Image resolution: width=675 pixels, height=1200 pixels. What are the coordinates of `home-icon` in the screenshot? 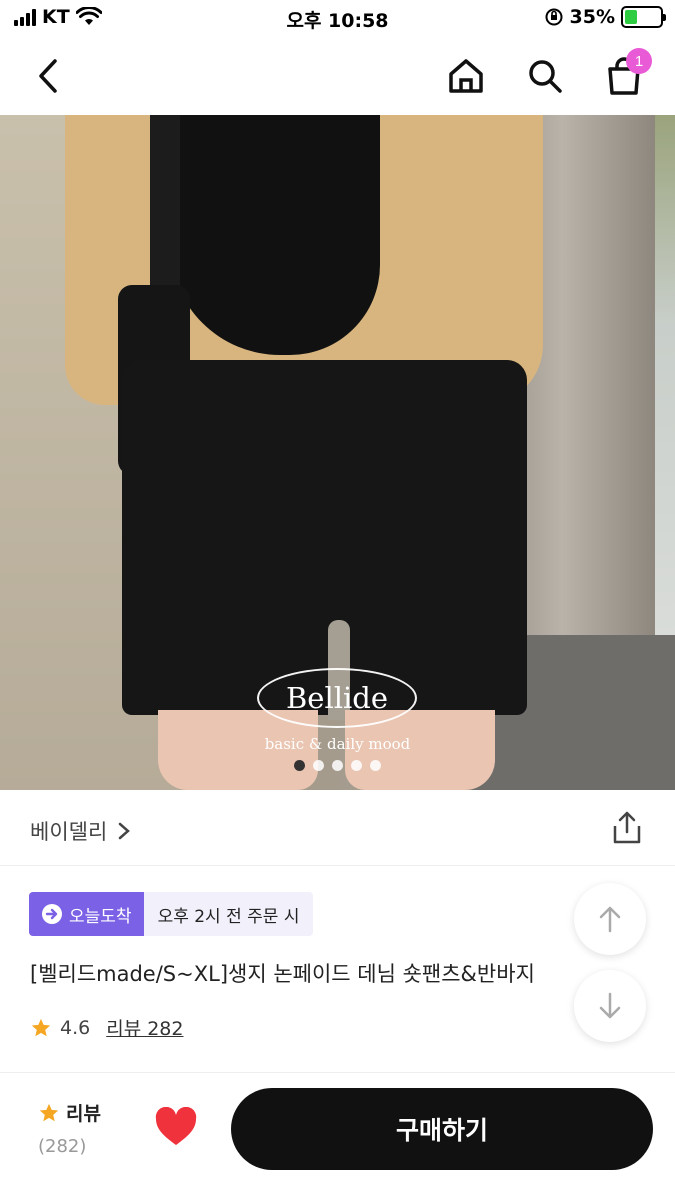 It's located at (466, 76).